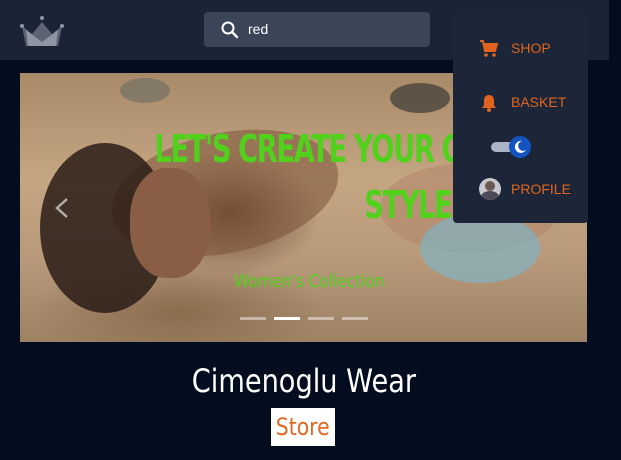  What do you see at coordinates (42, 32) in the screenshot?
I see `crown-icon` at bounding box center [42, 32].